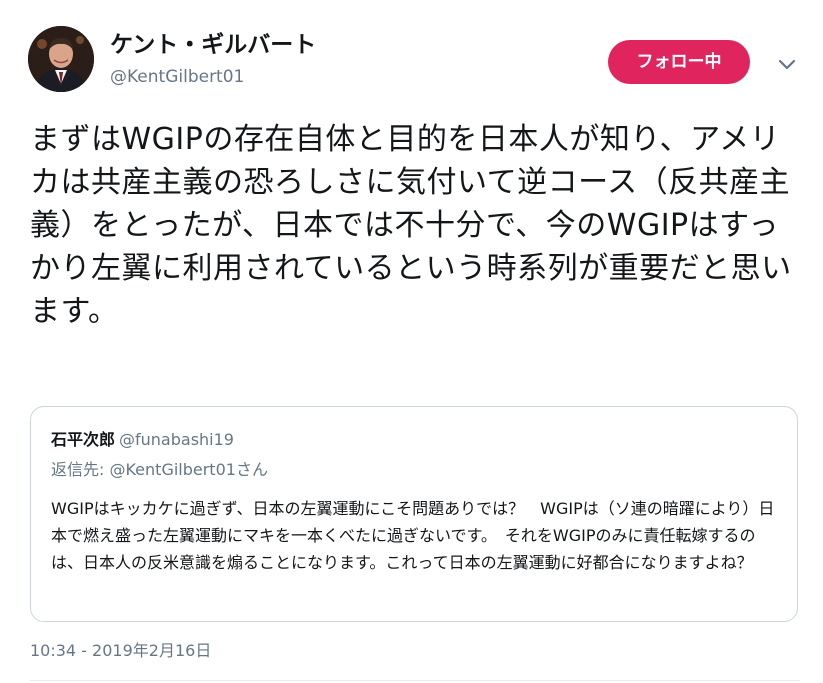 Image resolution: width=823 pixels, height=683 pixels. What do you see at coordinates (679, 62) in the screenshot?
I see `following-button: フォロー中` at bounding box center [679, 62].